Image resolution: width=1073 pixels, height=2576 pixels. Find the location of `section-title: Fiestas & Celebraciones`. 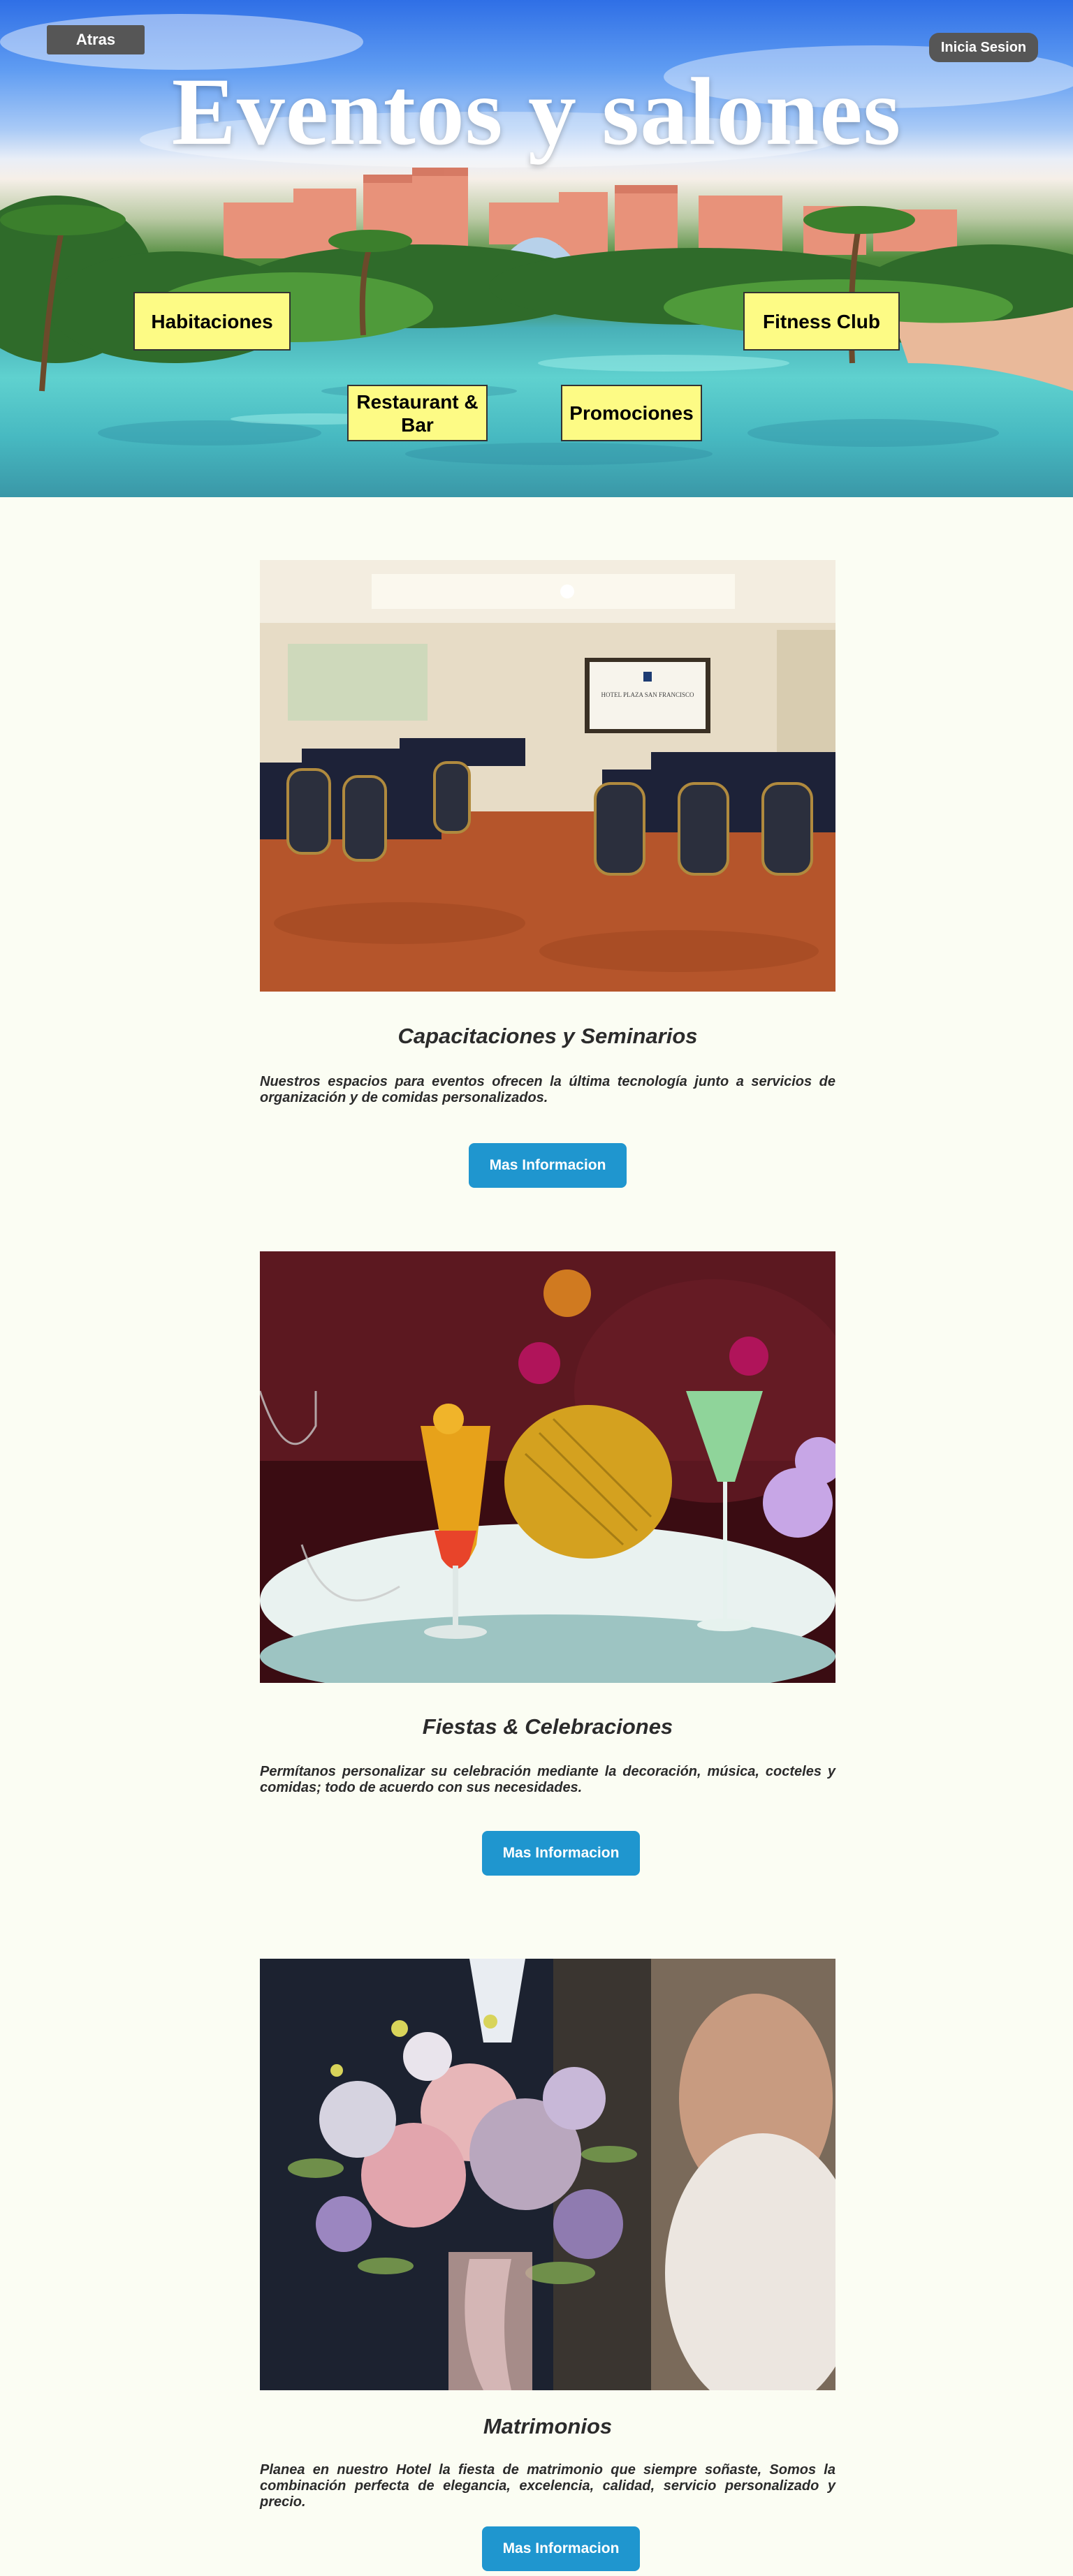

section-title: Fiestas & Celebraciones is located at coordinates (547, 1726).